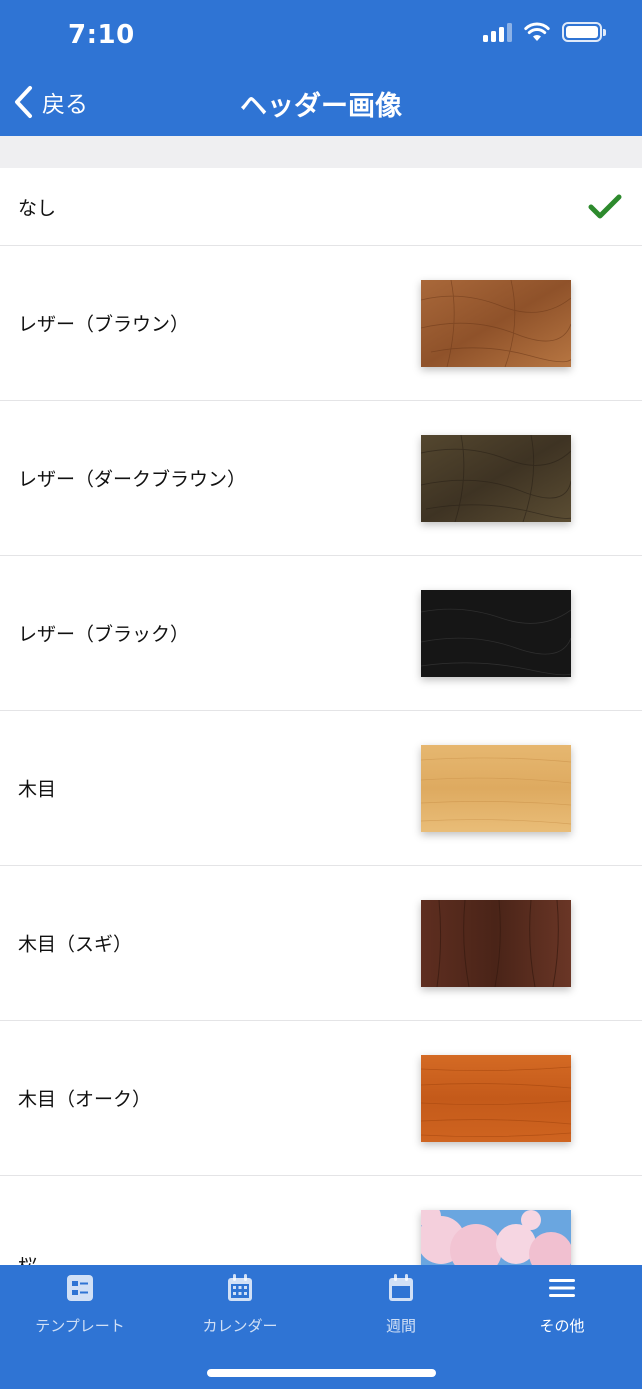 The height and width of the screenshot is (1389, 642). Describe the element at coordinates (562, 1308) in the screenshot. I see `tab-more: その他` at that location.